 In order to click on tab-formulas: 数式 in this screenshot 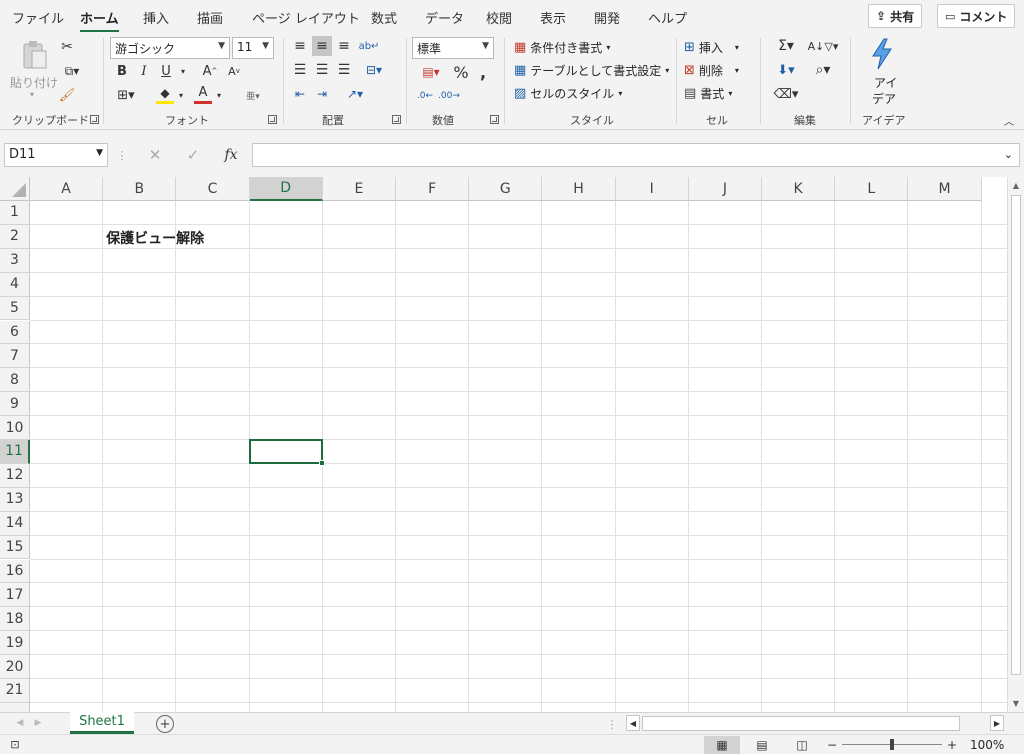, I will do `click(384, 17)`.